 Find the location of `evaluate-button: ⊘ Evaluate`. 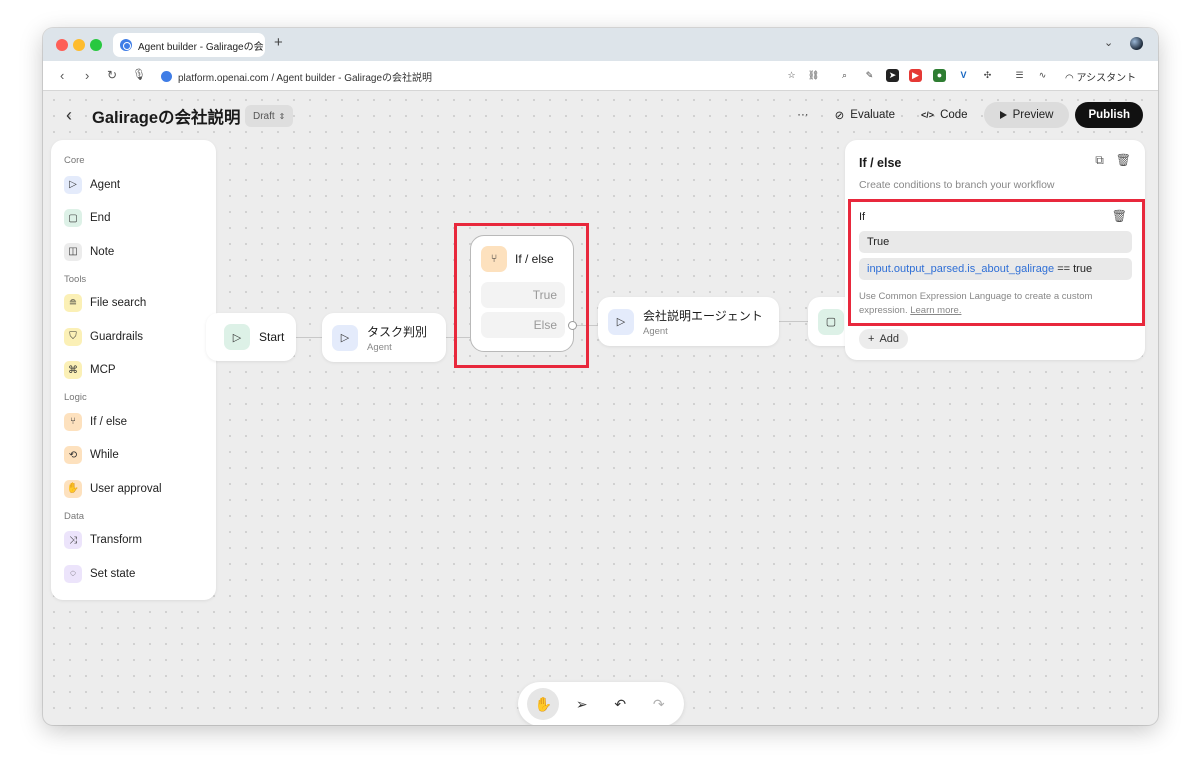

evaluate-button: ⊘ Evaluate is located at coordinates (865, 115).